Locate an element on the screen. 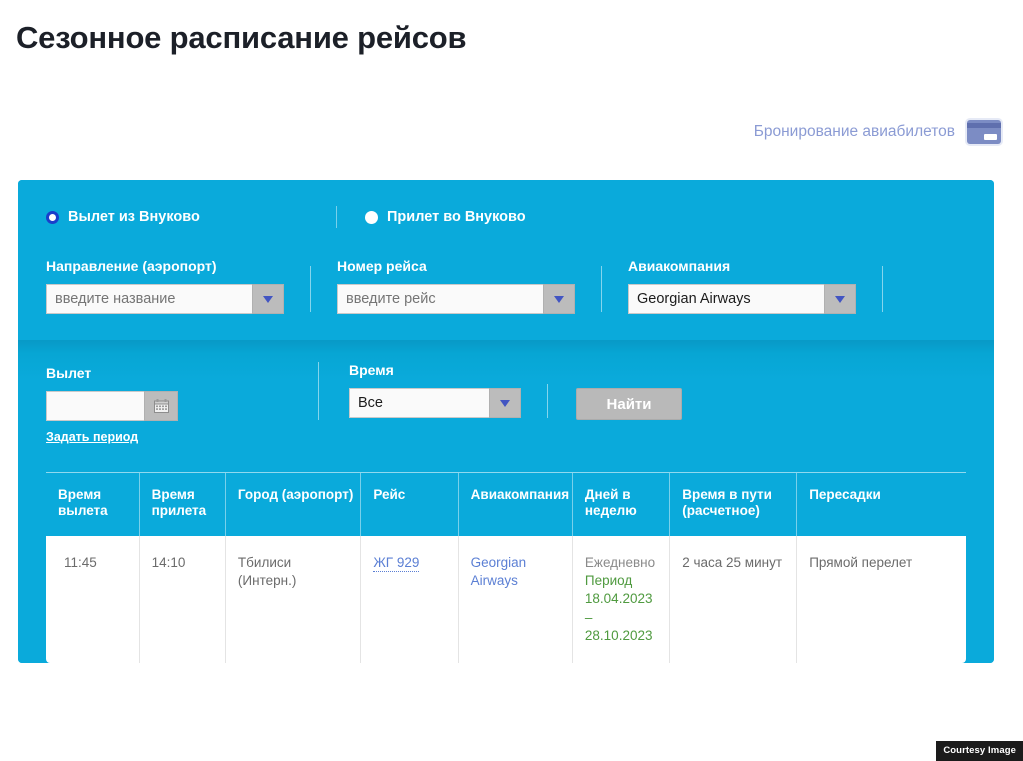  calendar-icon-button is located at coordinates (161, 406).